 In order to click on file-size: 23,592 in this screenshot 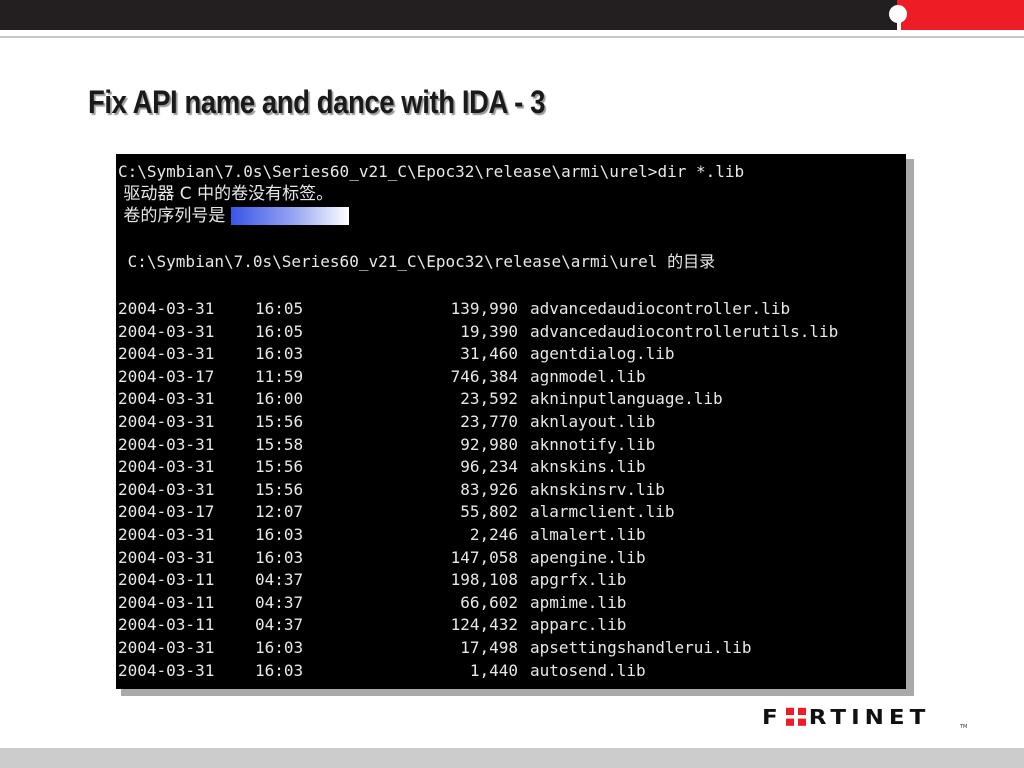, I will do `click(489, 399)`.